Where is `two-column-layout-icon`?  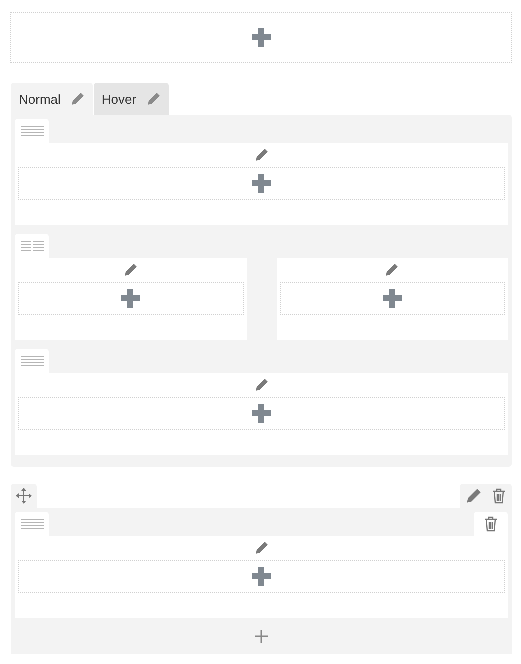
two-column-layout-icon is located at coordinates (32, 246).